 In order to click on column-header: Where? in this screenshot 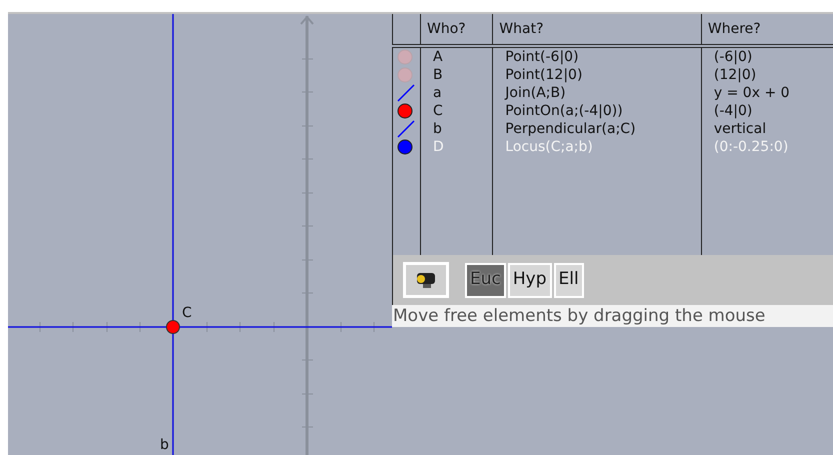, I will do `click(767, 30)`.